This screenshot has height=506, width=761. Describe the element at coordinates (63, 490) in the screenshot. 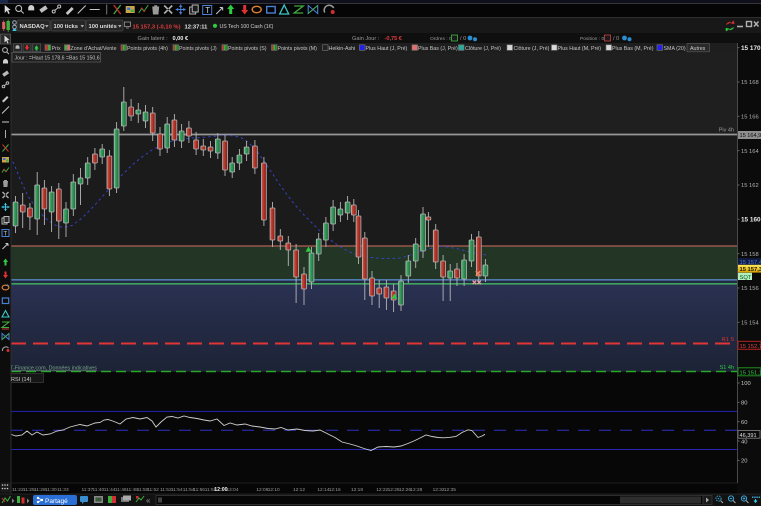

I see `svg-text: 11:33` at that location.